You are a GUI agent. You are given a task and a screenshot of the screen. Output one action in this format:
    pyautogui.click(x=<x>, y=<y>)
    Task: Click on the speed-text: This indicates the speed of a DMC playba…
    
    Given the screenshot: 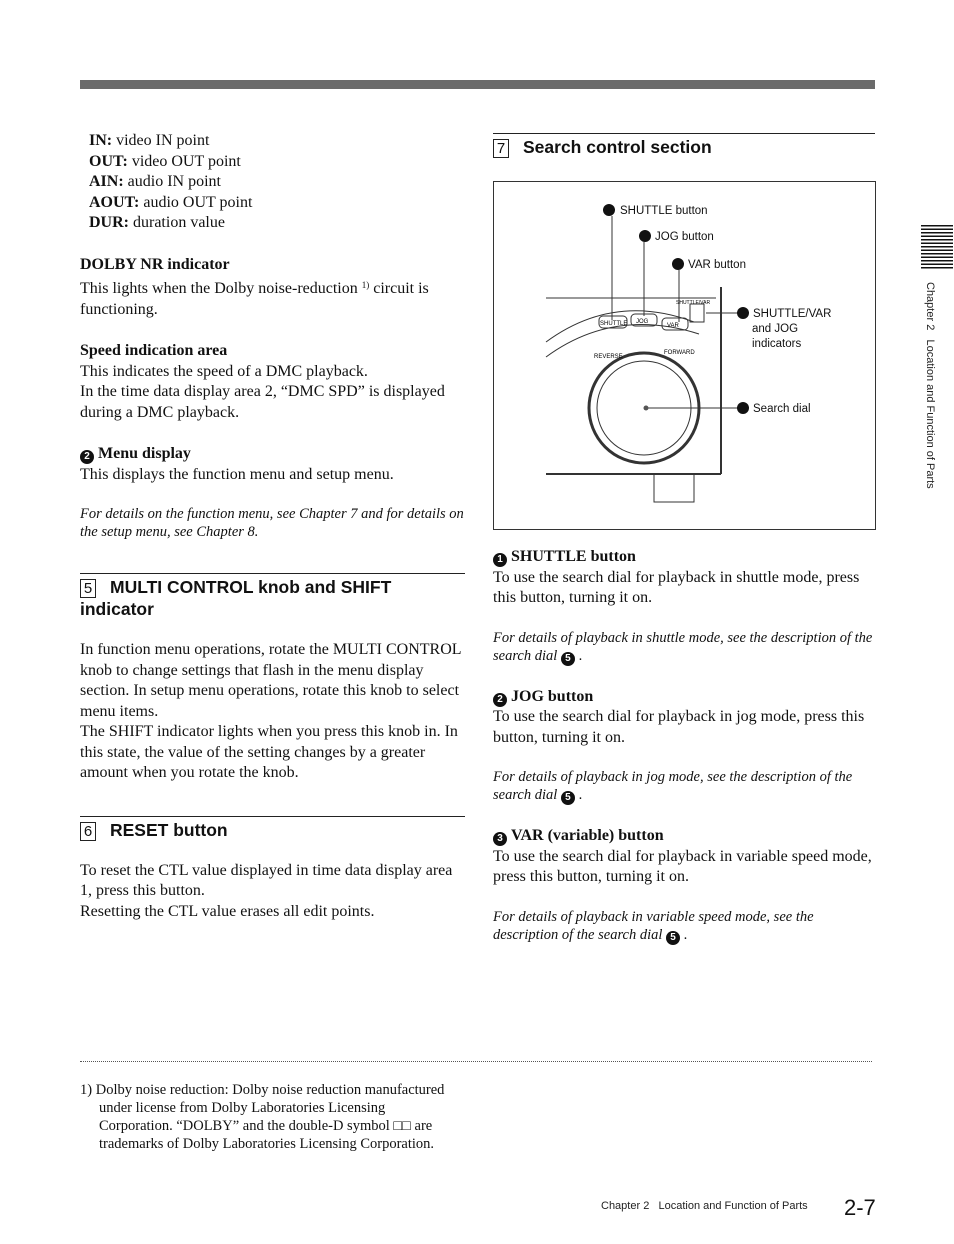 What is the action you would take?
    pyautogui.click(x=224, y=371)
    